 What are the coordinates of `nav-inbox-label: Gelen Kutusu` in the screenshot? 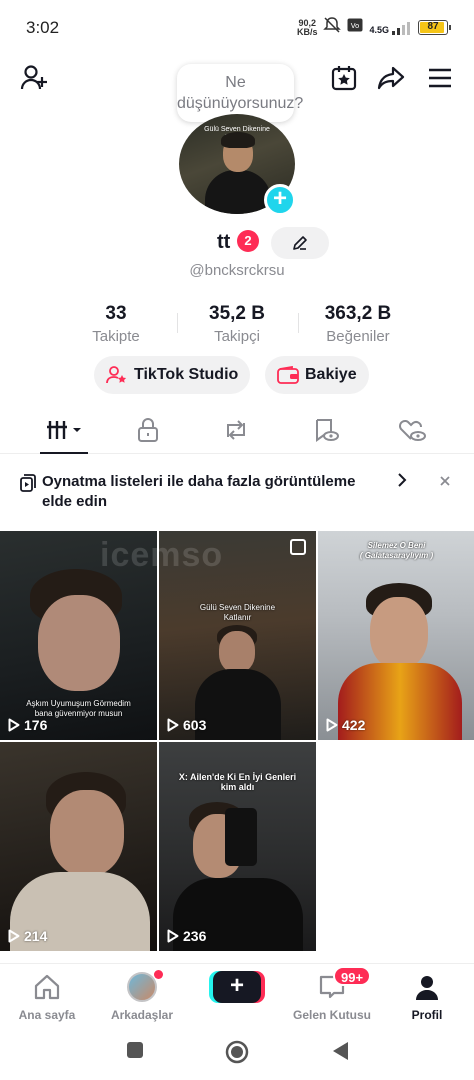 It's located at (331, 1015).